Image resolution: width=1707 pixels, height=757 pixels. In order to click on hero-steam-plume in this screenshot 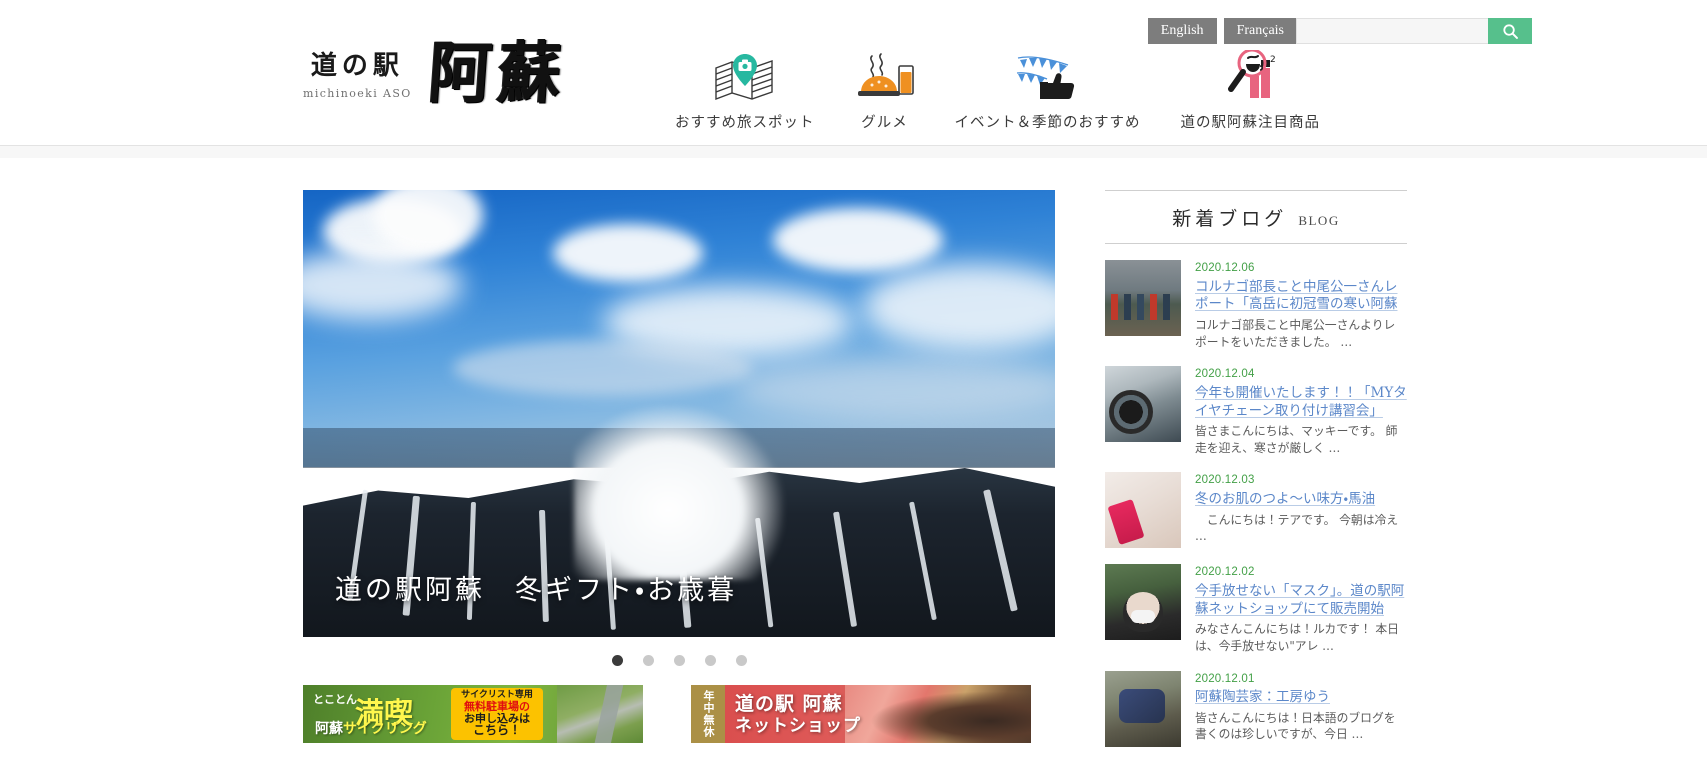, I will do `click(679, 492)`.